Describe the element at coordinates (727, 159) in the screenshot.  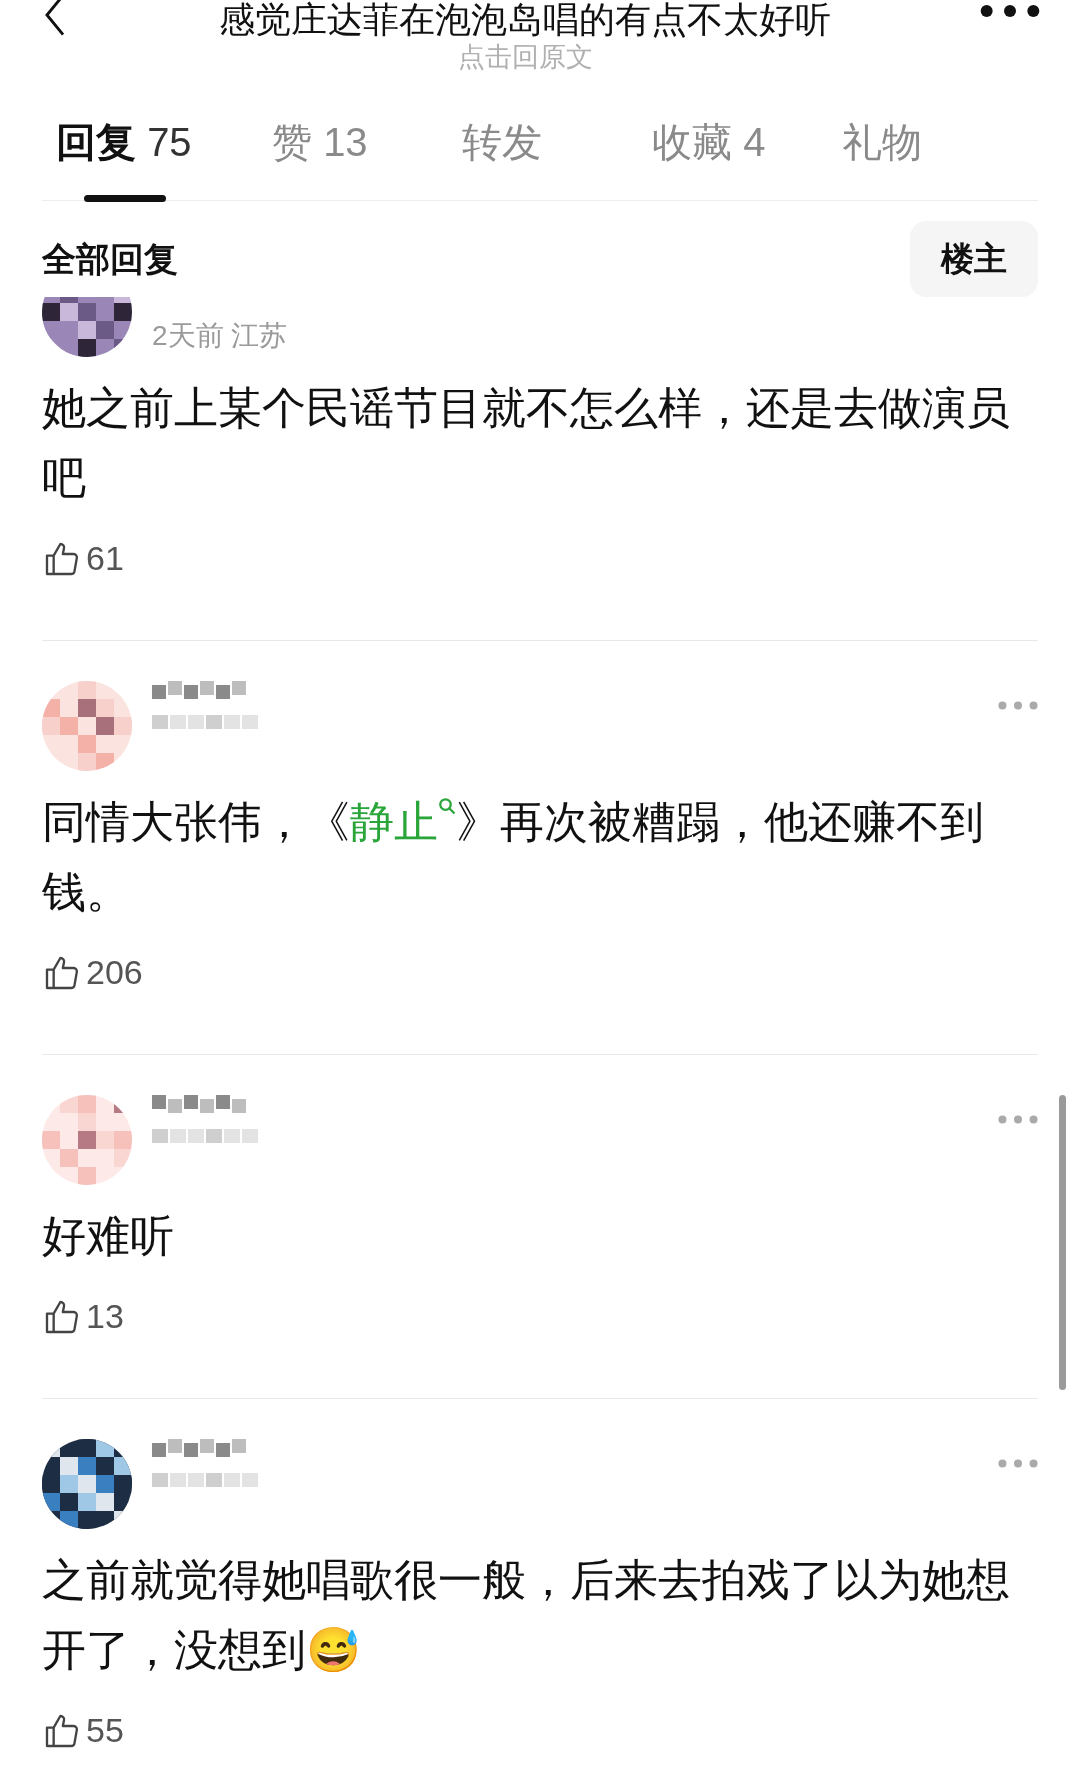
I see `tab: 收藏 4` at that location.